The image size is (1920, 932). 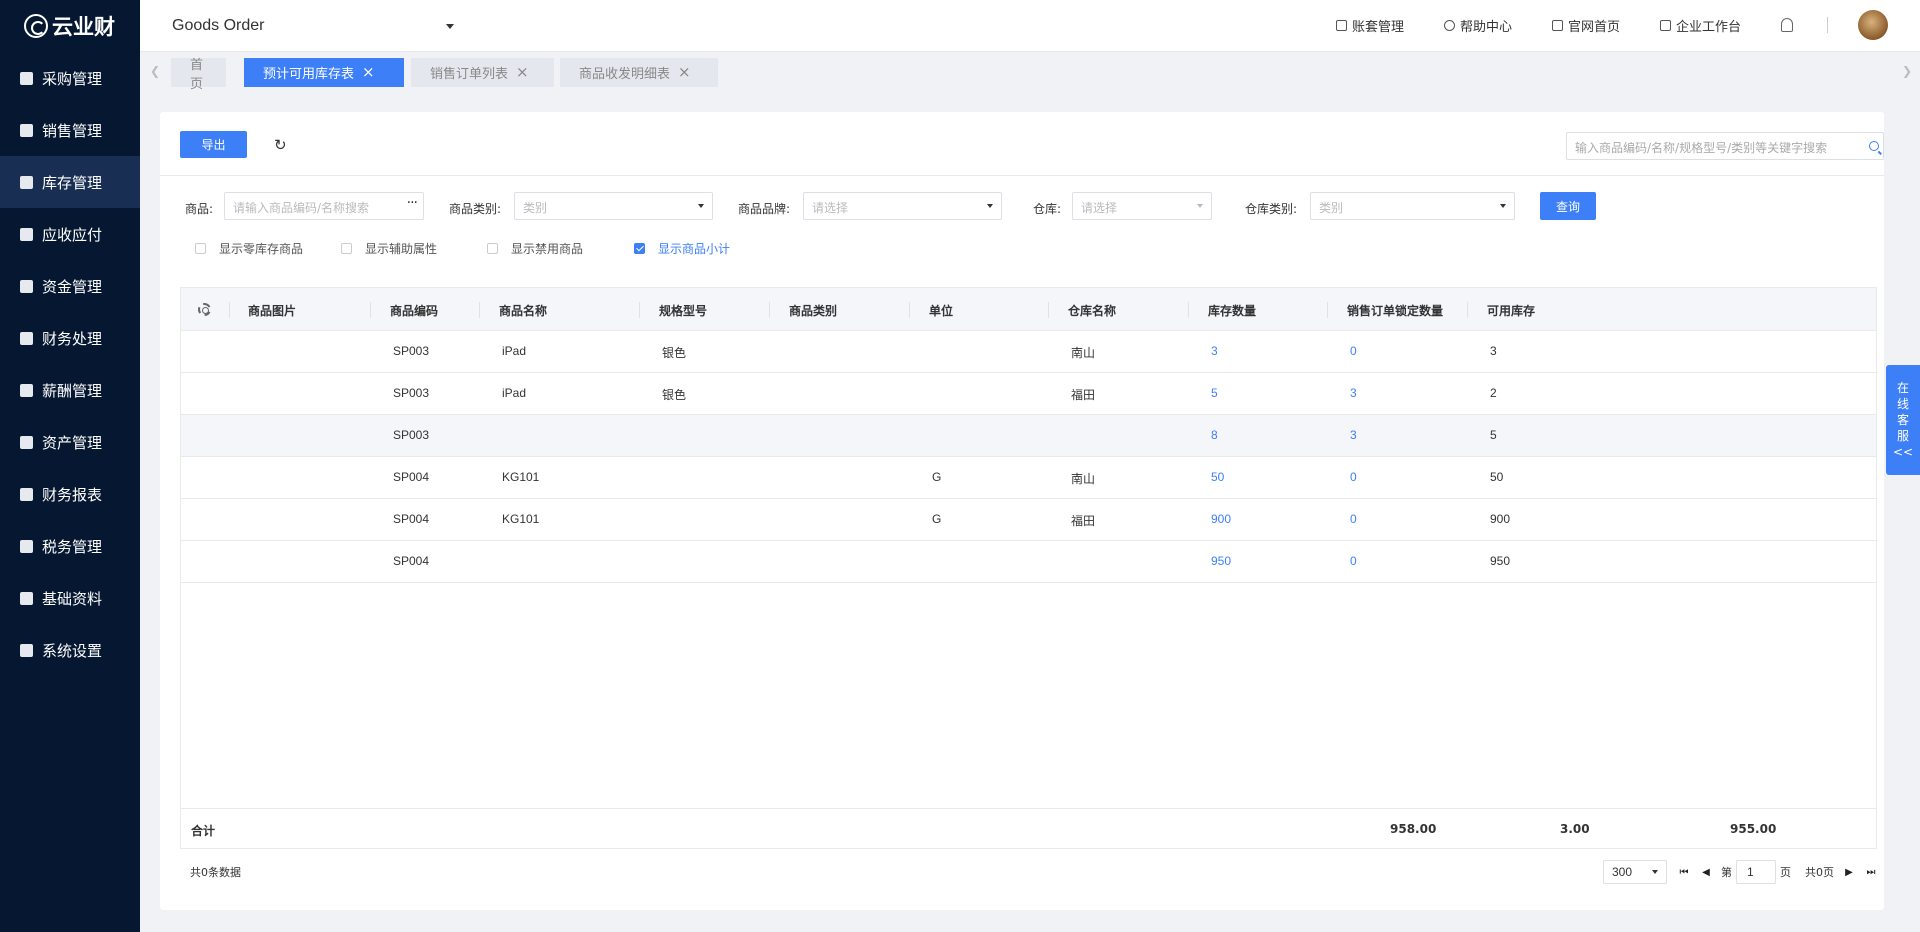 What do you see at coordinates (1665, 25) in the screenshot?
I see `monitor-icon` at bounding box center [1665, 25].